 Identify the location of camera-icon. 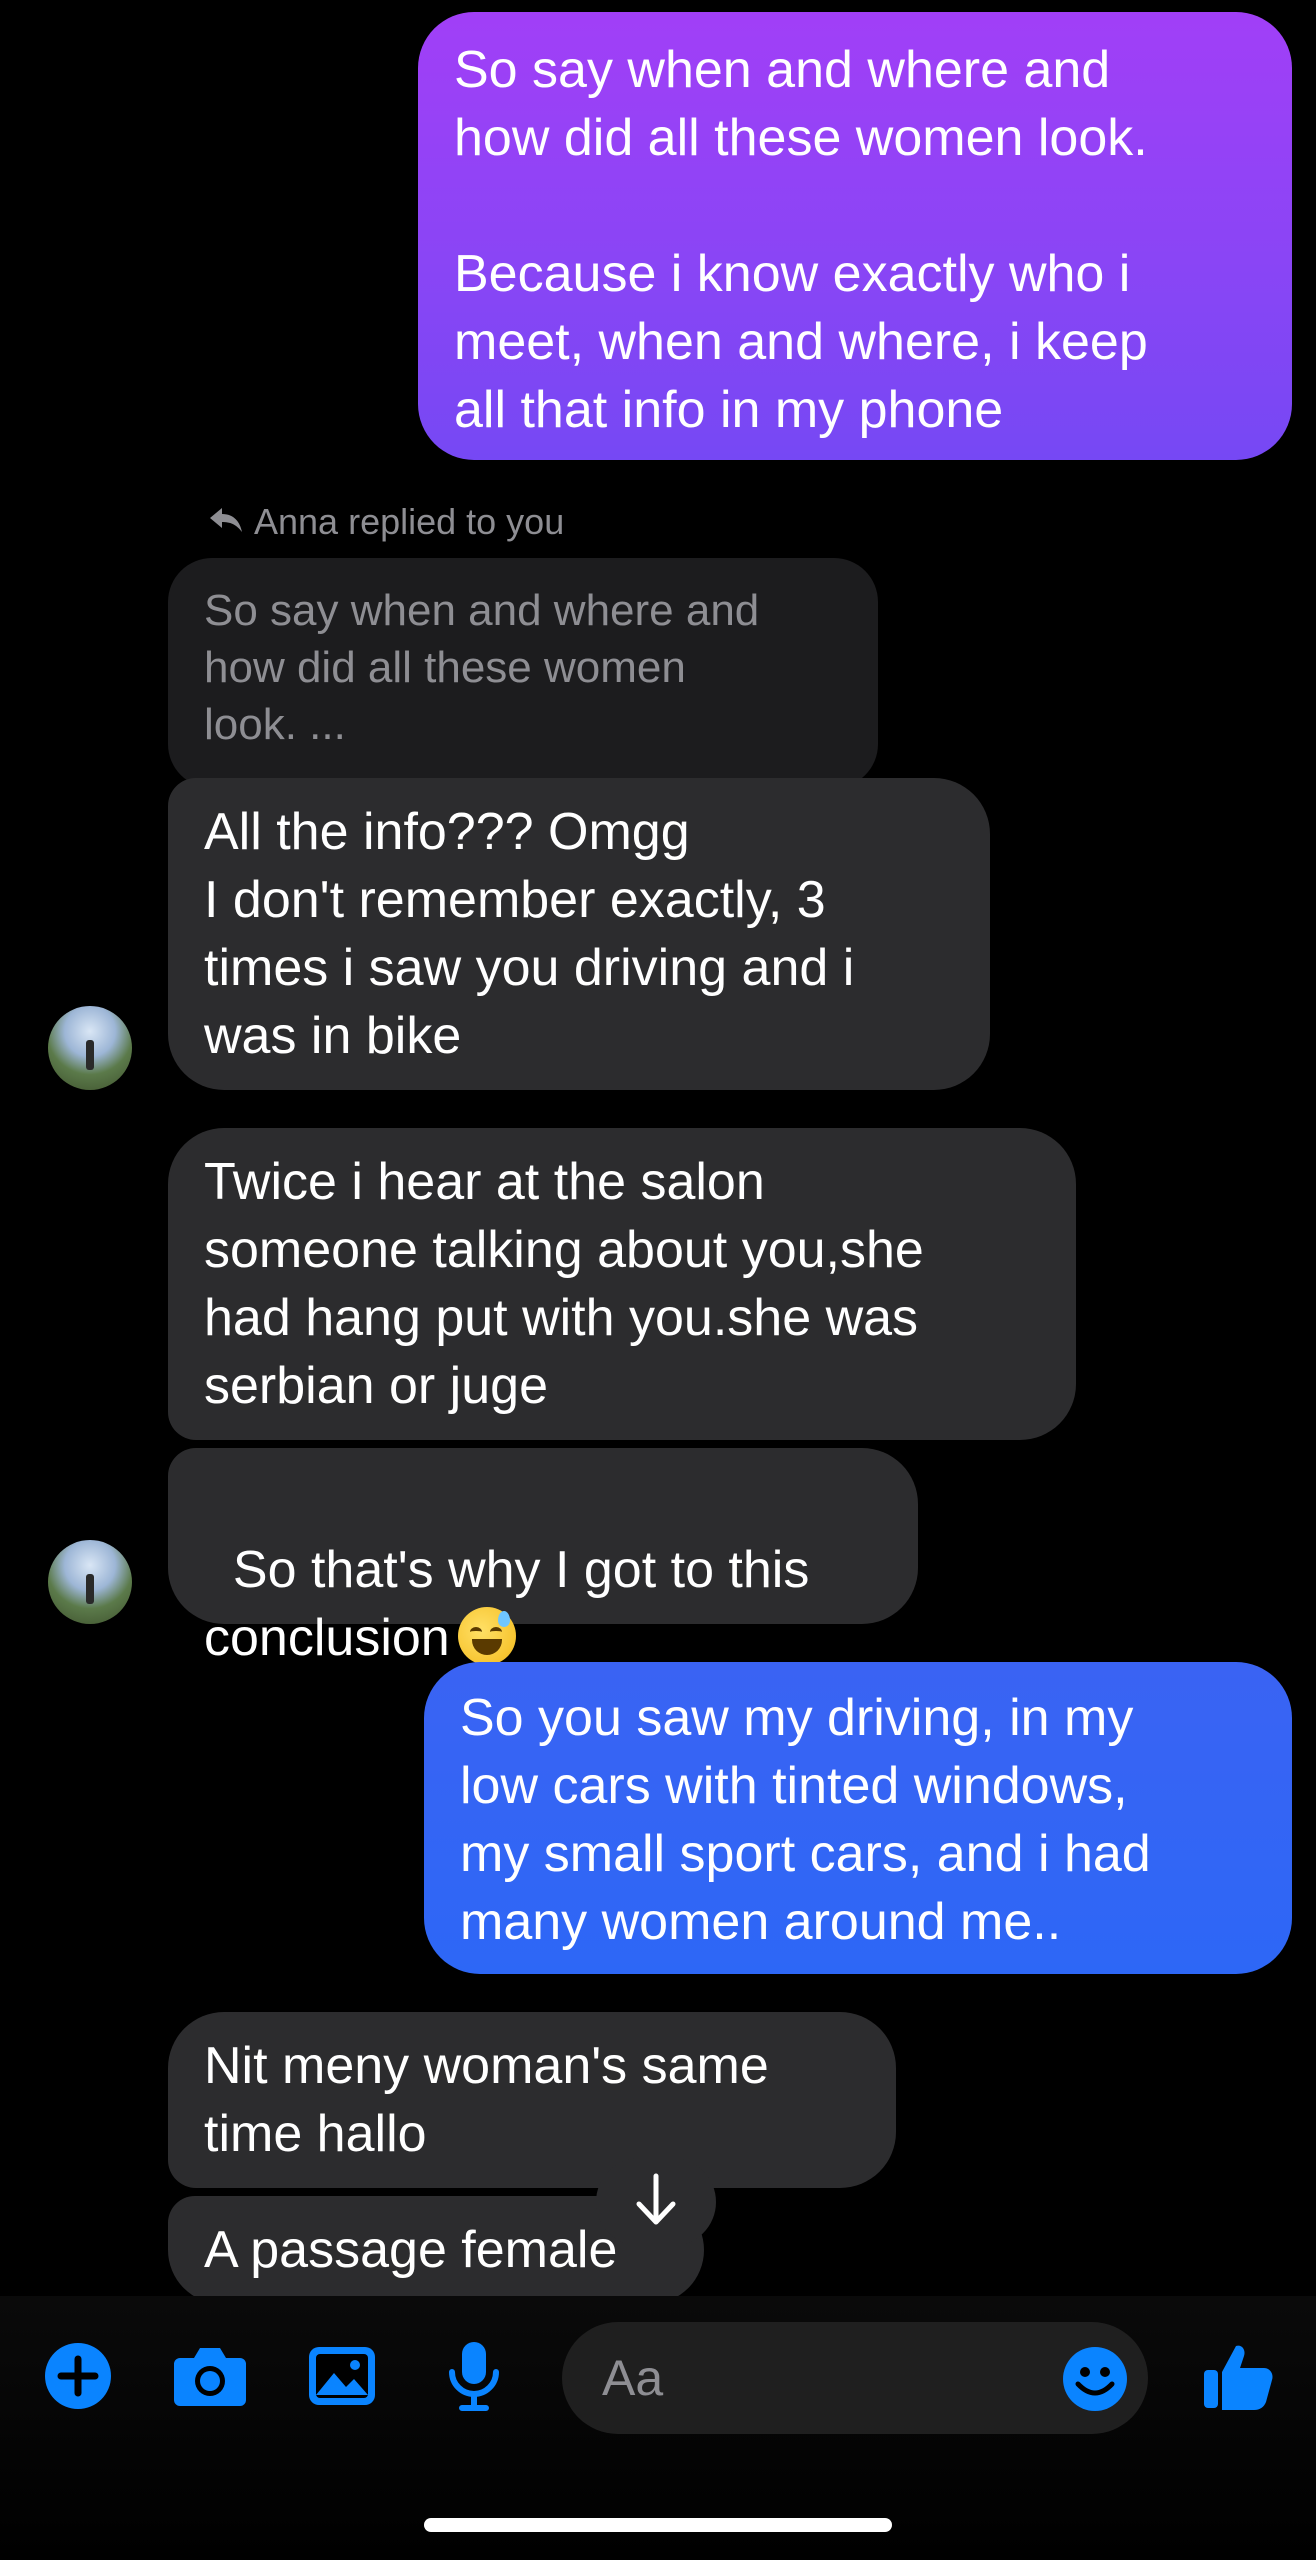
(210, 2378).